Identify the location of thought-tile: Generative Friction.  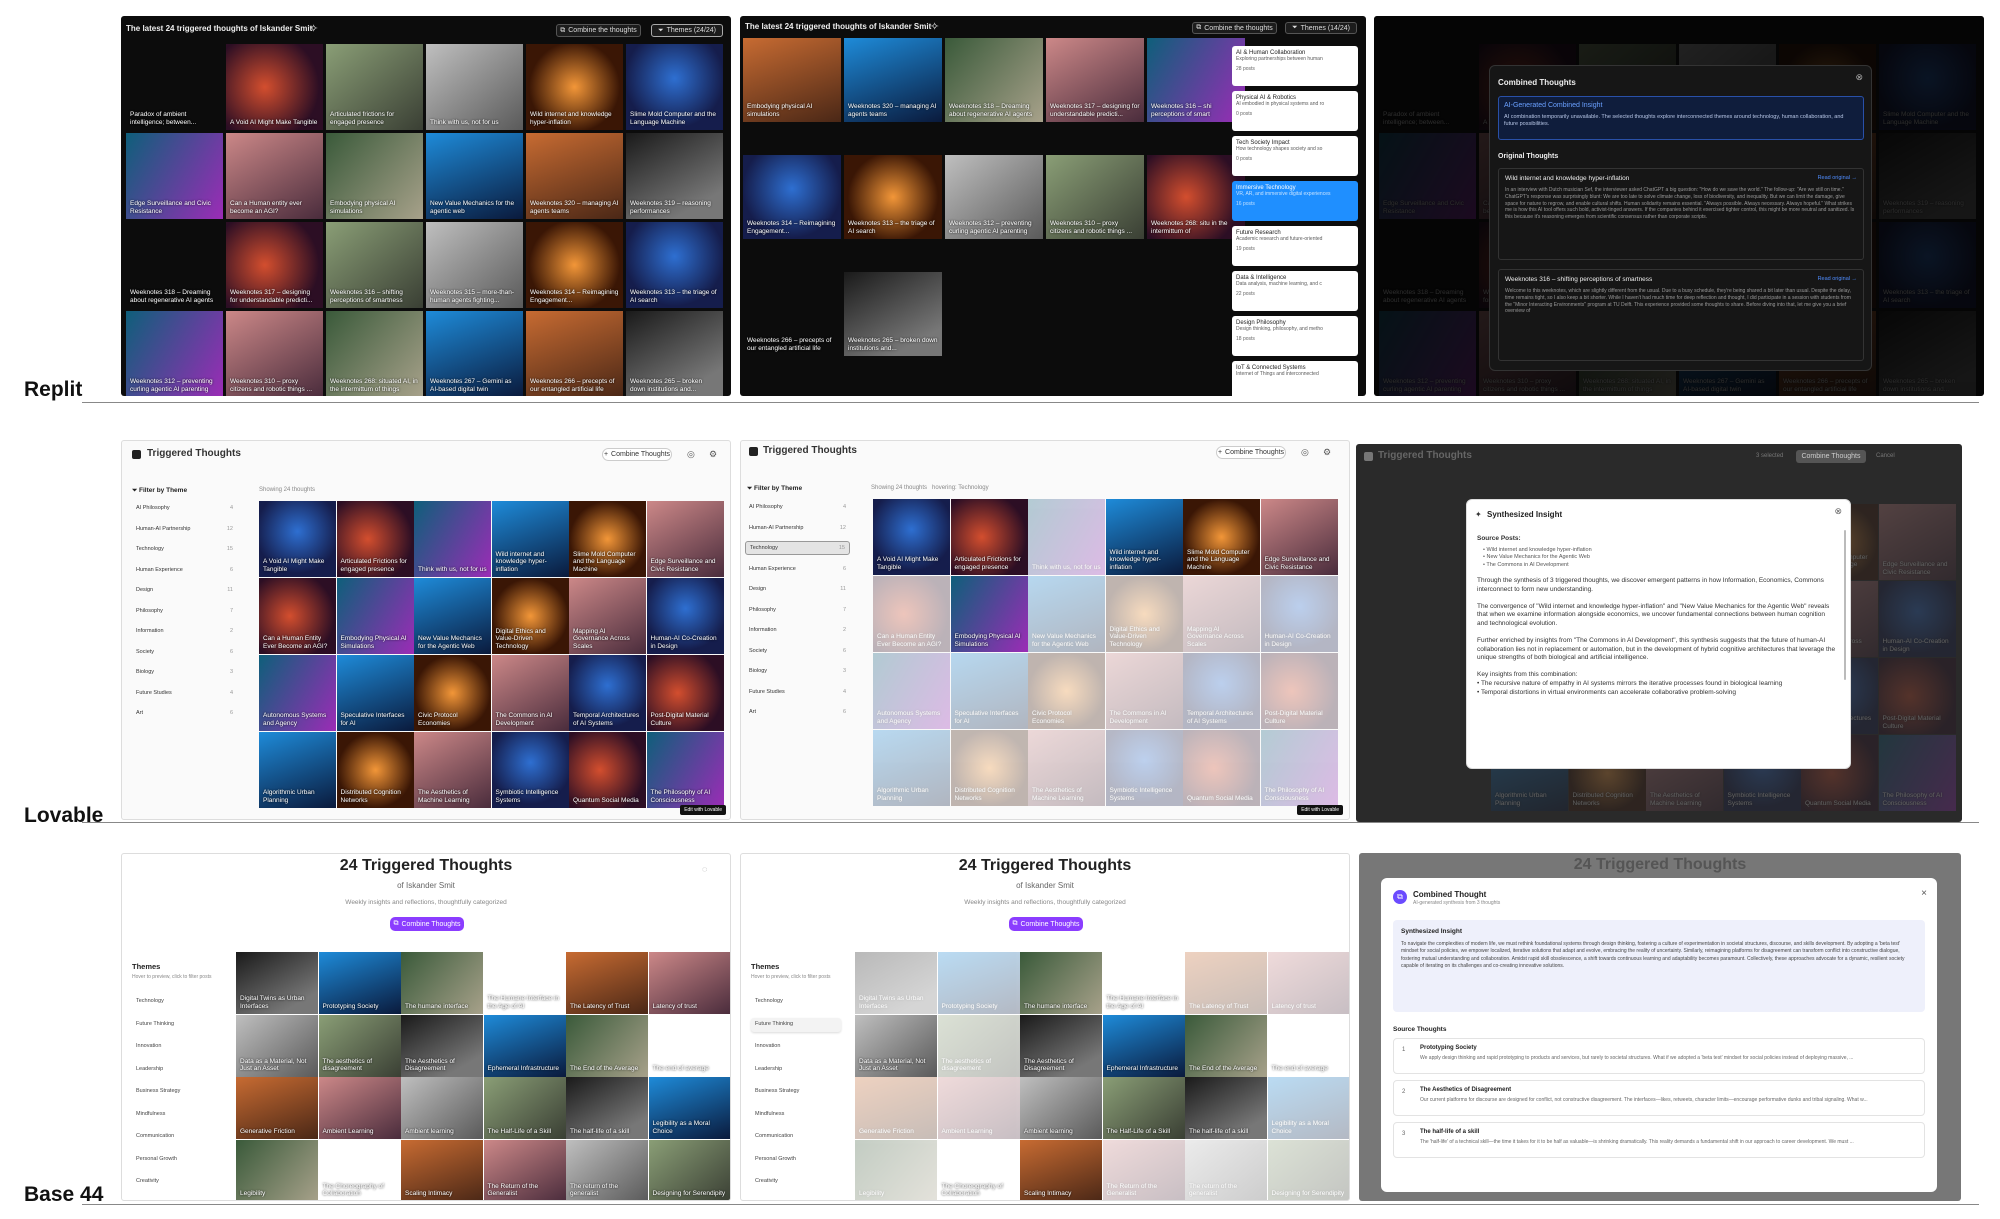
(277, 1108).